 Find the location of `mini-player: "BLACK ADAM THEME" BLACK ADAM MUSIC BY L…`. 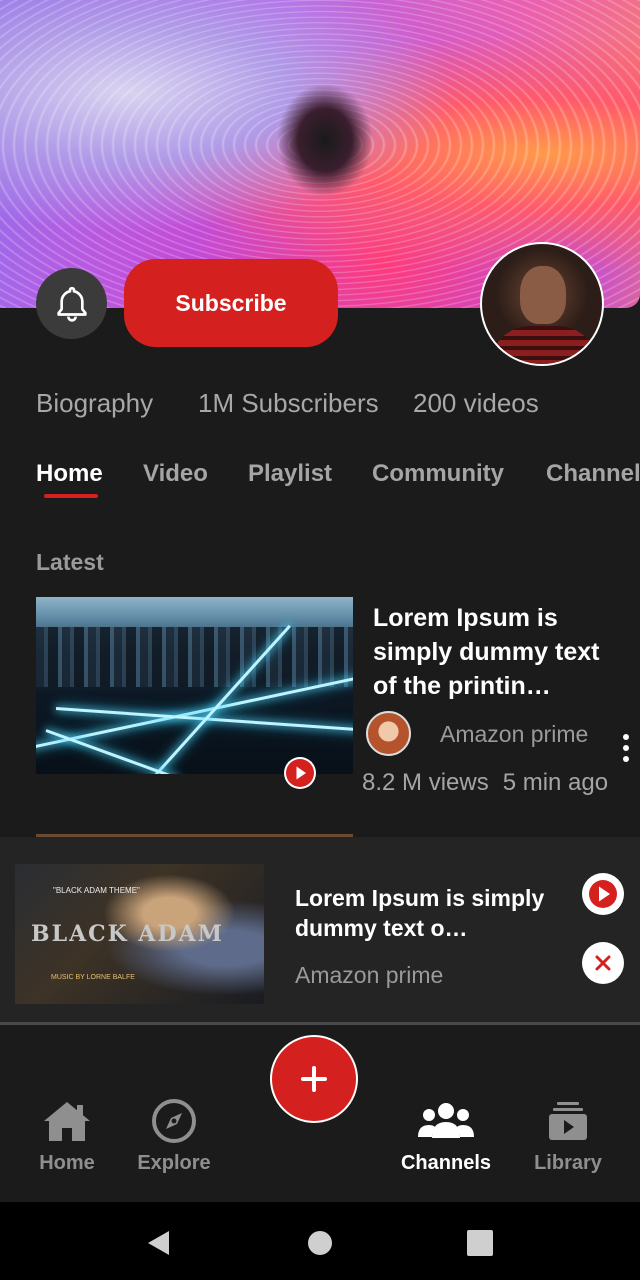

mini-player: "BLACK ADAM THEME" BLACK ADAM MUSIC BY L… is located at coordinates (320, 931).